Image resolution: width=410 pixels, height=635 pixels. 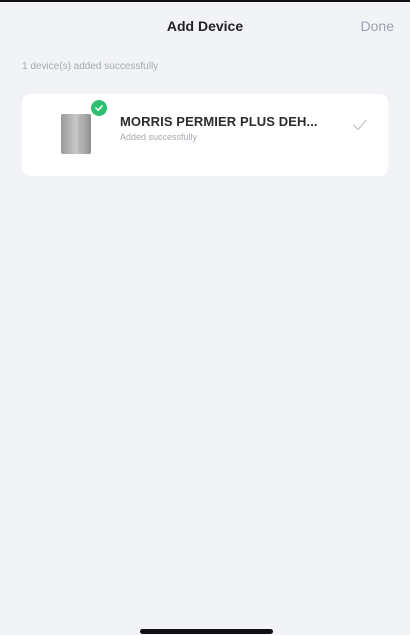 I want to click on device-body, so click(x=76, y=134).